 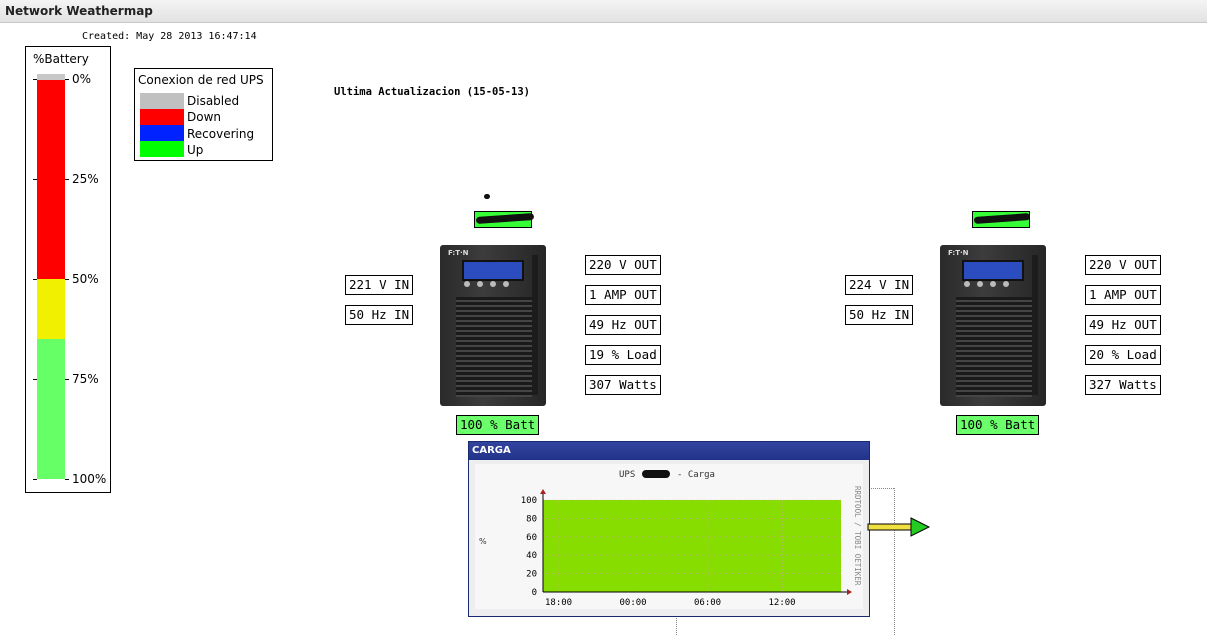 I want to click on battery-tick-label: 100%, so click(x=89, y=479).